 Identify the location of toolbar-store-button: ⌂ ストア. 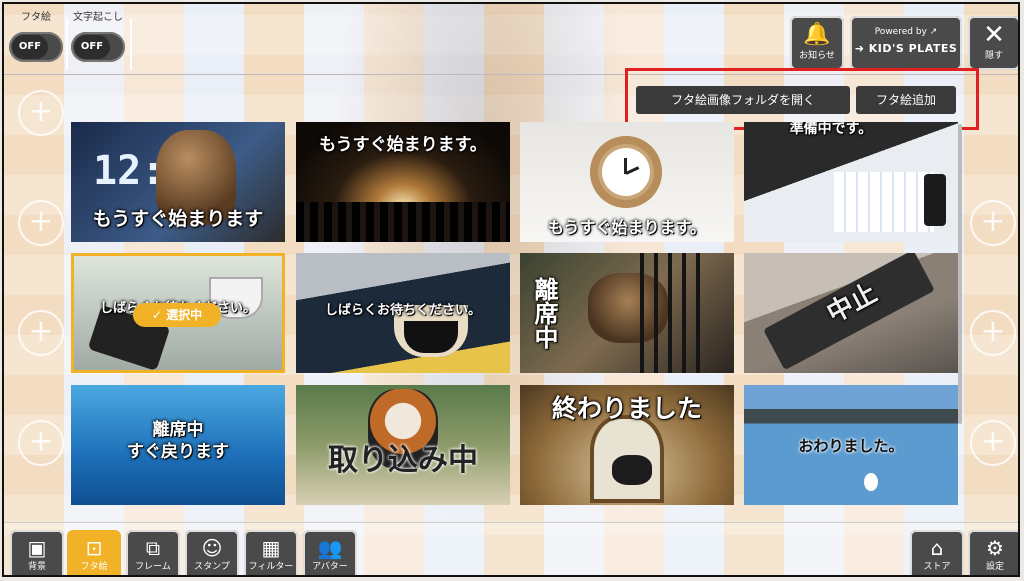
(937, 552).